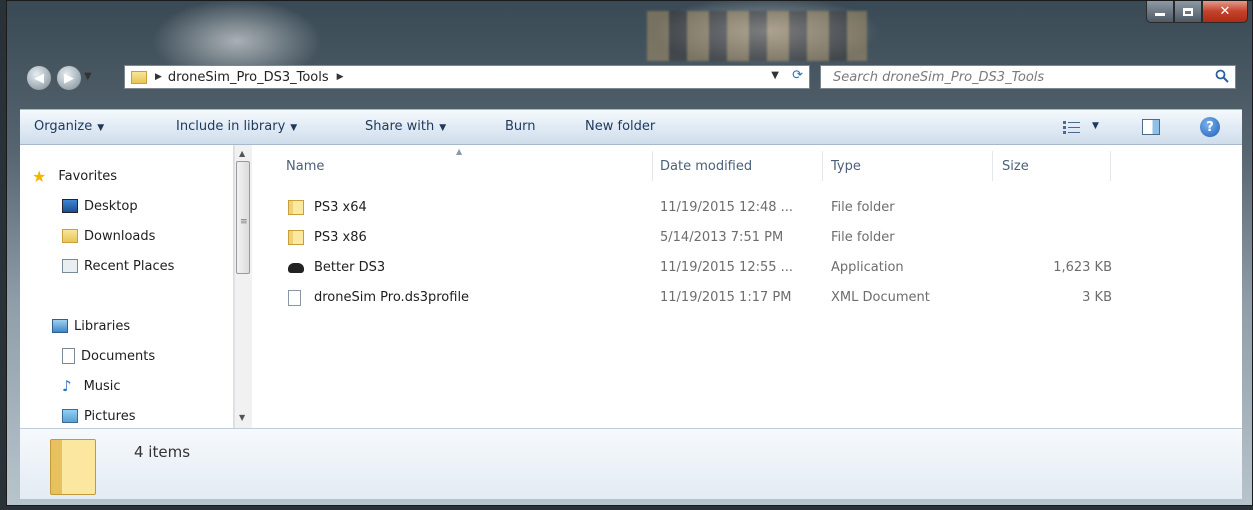  I want to click on nav-label: Pictures, so click(110, 416).